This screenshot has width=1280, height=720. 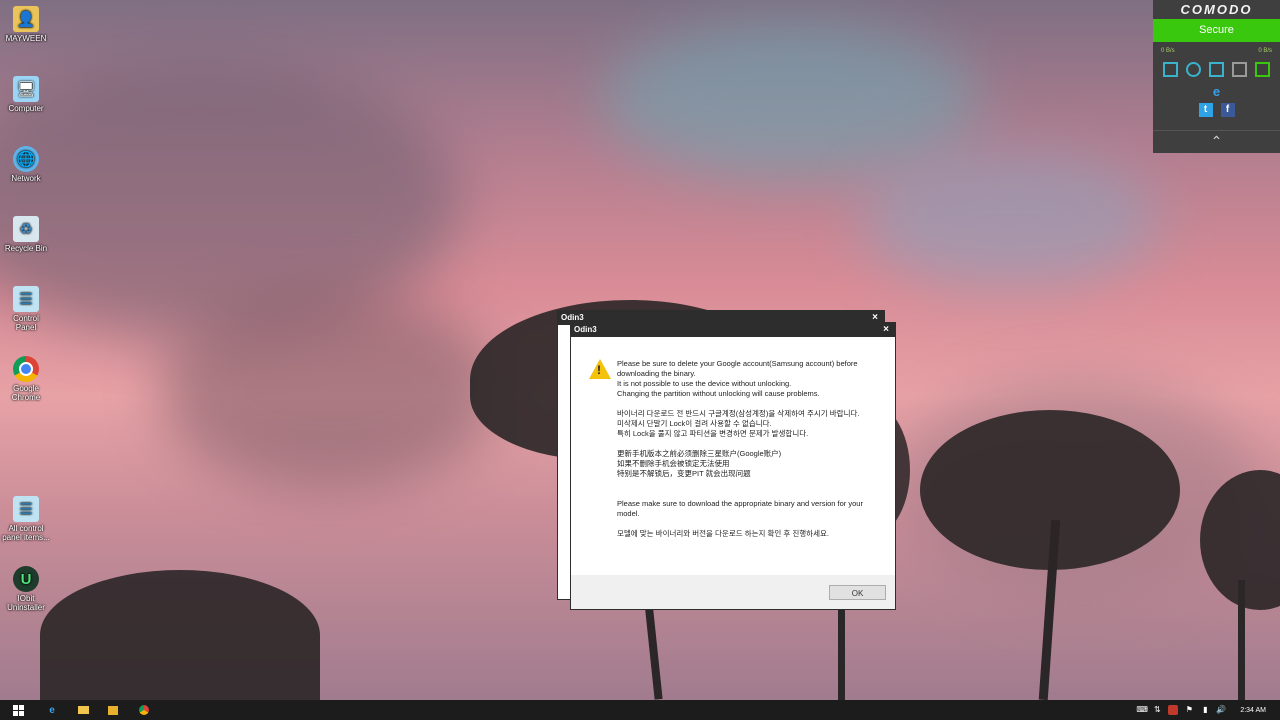 I want to click on flag-icon: ⚑, so click(x=1189, y=710).